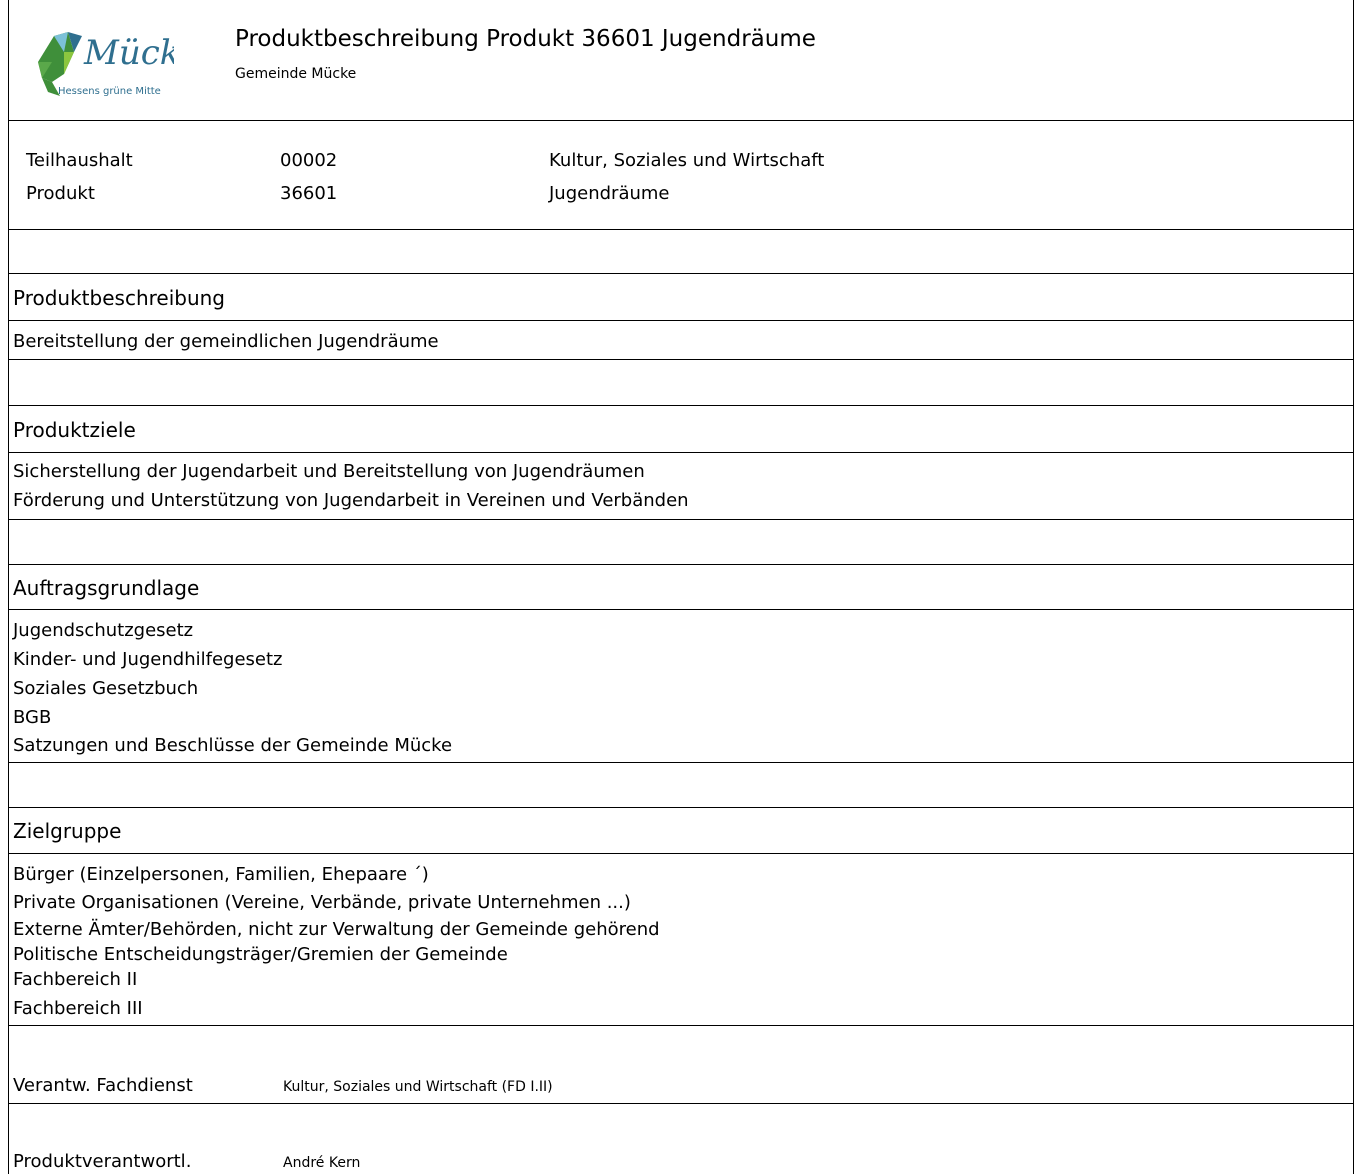 This screenshot has height=1174, width=1362. Describe the element at coordinates (309, 193) in the screenshot. I see `meta-code-produkt: 36601` at that location.